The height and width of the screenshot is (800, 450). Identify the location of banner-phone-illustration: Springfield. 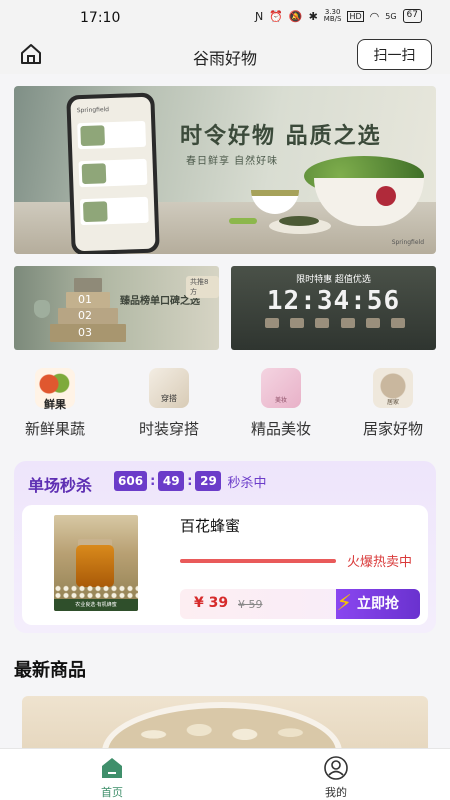
(113, 173).